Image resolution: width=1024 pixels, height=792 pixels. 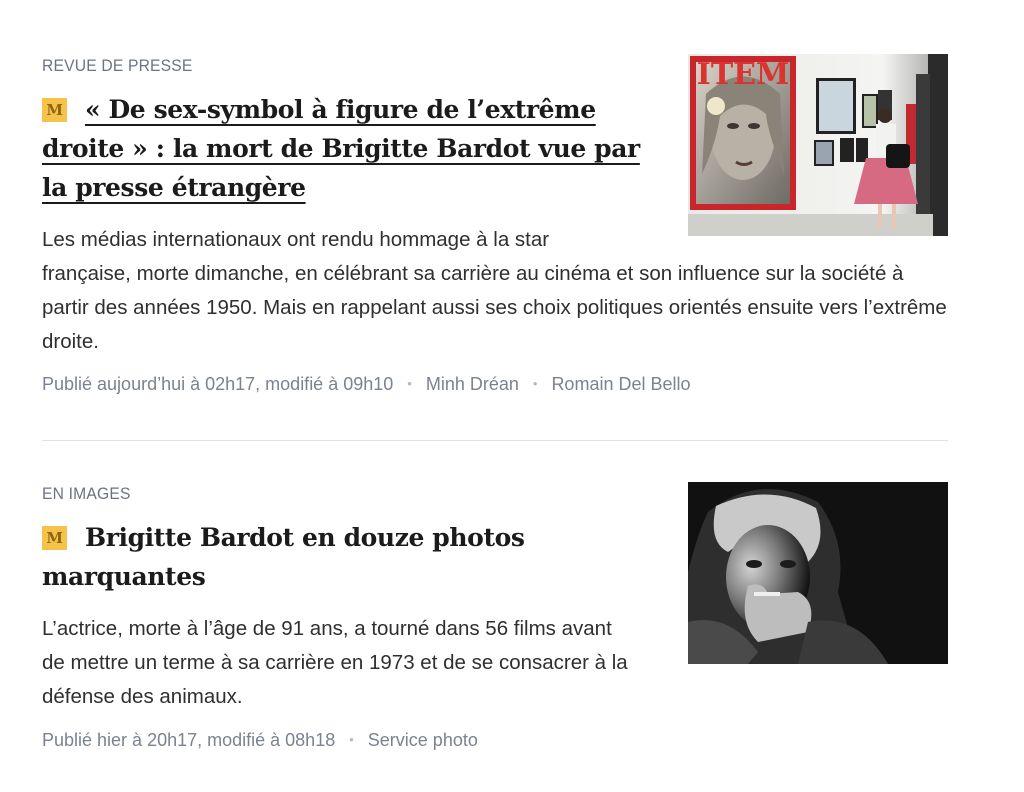 I want to click on article-thumbnail: ITEM, so click(x=818, y=145).